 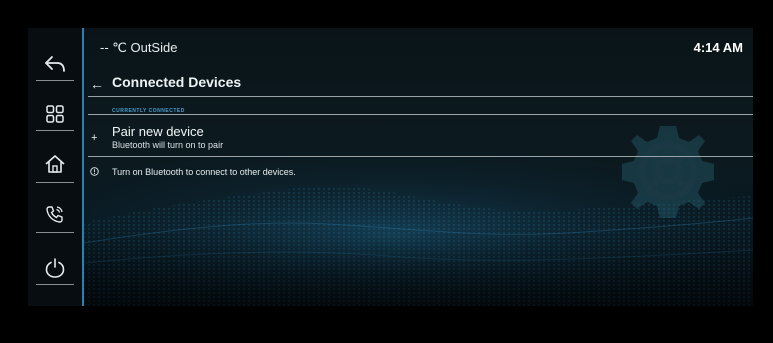 I want to click on sidebar-apps-button, so click(x=55, y=114).